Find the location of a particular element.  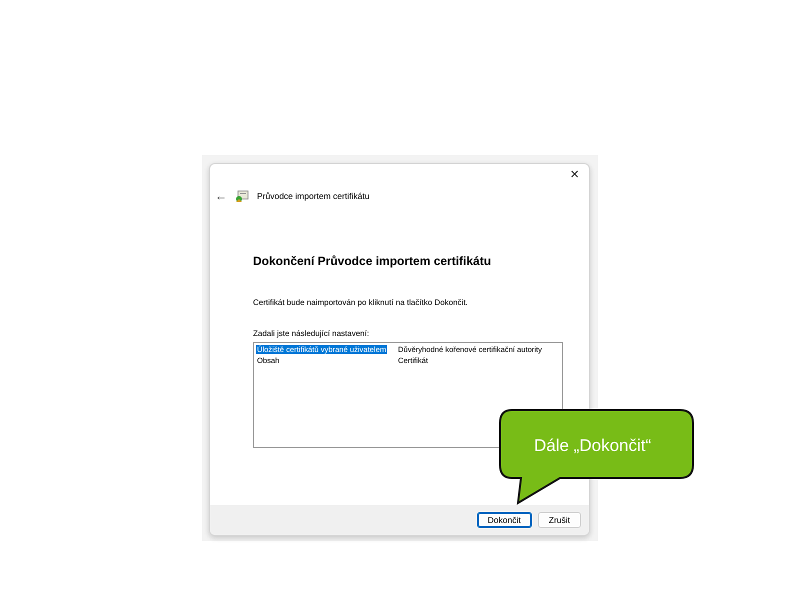

page-heading: Dokončení Průvodce importem certifikátu is located at coordinates (372, 261).